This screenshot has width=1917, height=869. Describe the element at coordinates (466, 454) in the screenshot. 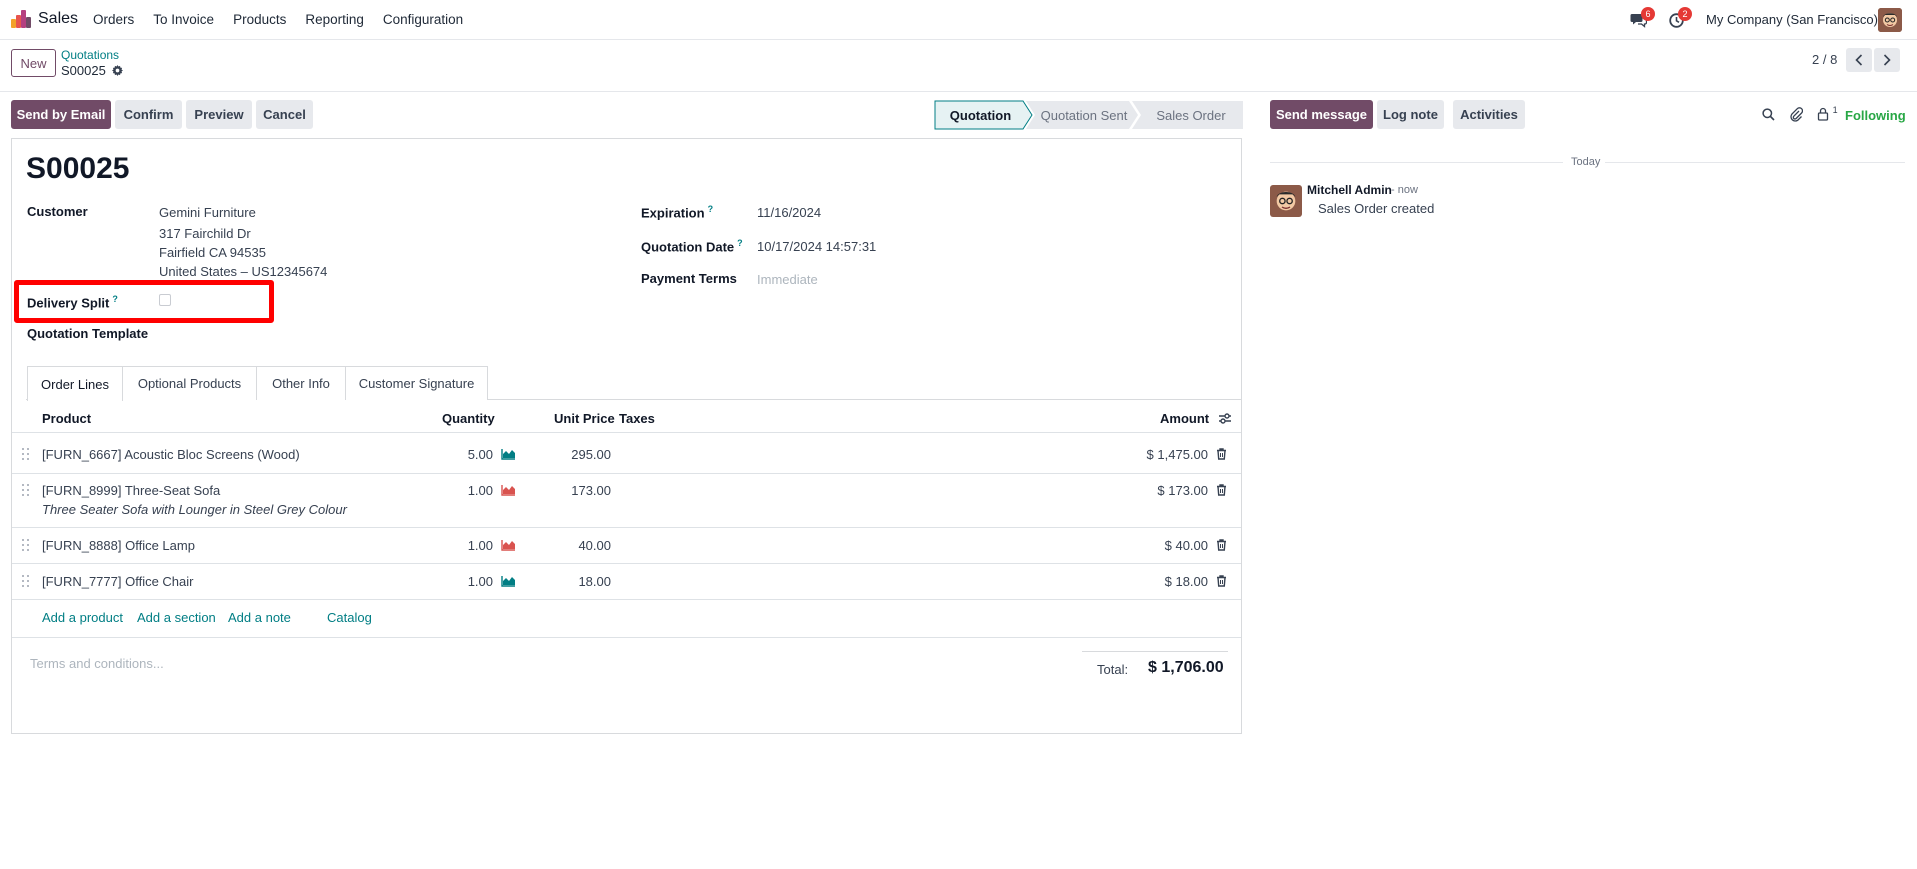

I see `row-quantity: 5.00` at that location.